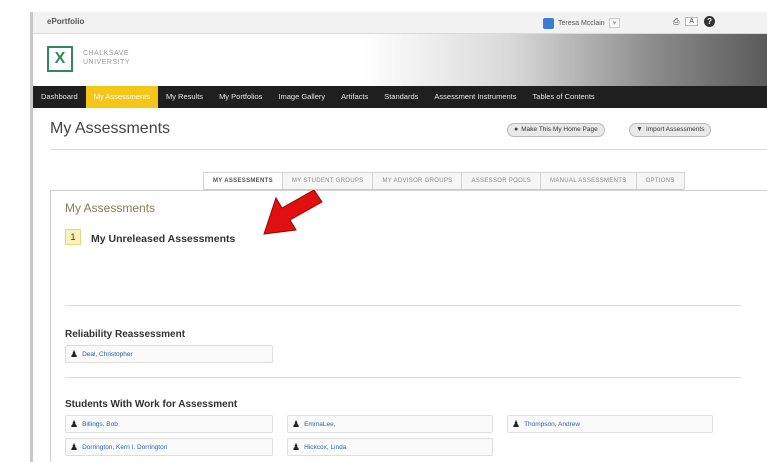 The width and height of the screenshot is (767, 462). I want to click on nav-dashboard: Dashboard, so click(59, 97).